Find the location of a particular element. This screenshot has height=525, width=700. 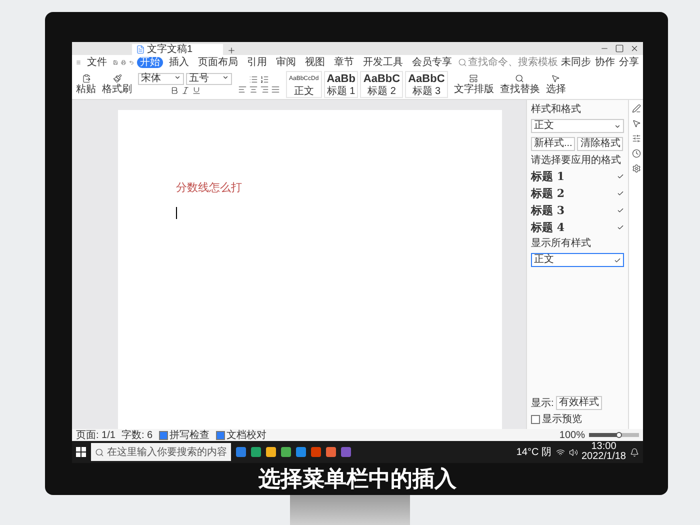

notification-icon is located at coordinates (634, 452).